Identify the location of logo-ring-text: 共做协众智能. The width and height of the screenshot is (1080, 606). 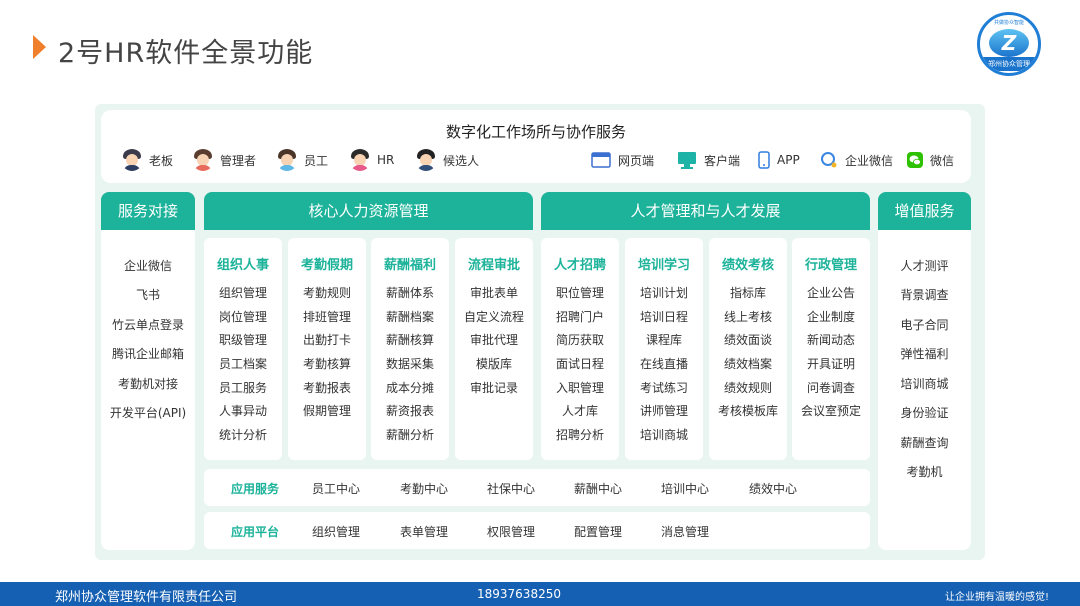
(1008, 23).